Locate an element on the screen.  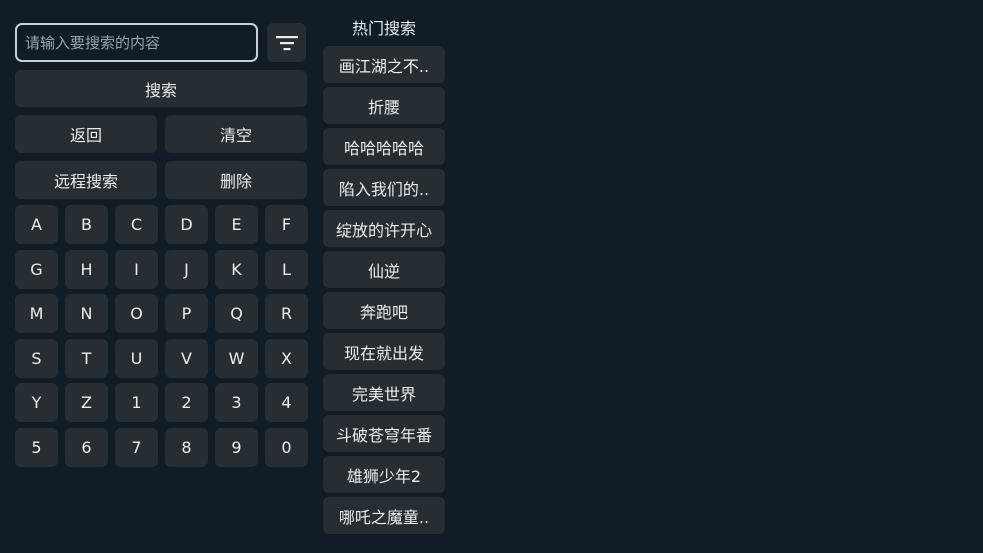
key-button: 0 is located at coordinates (286, 447).